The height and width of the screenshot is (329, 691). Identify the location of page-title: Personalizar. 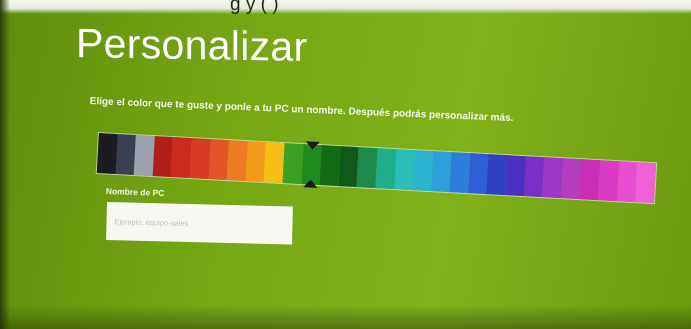
(192, 45).